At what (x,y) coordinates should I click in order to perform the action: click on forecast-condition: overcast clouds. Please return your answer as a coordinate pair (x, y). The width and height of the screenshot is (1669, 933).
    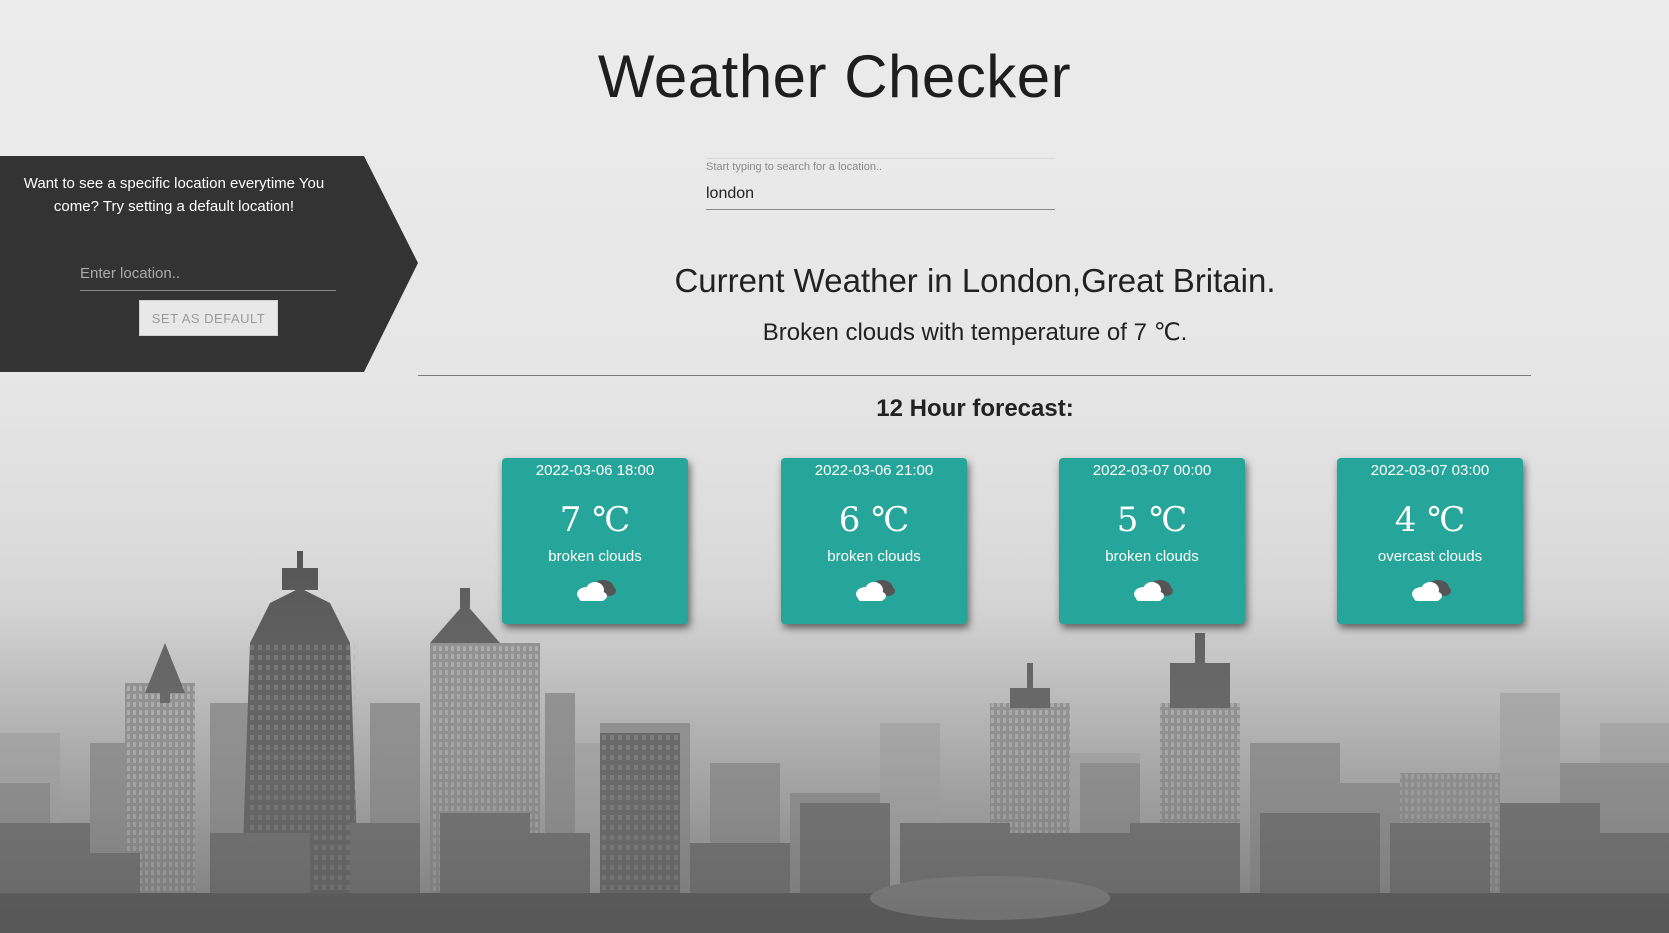
    Looking at the image, I should click on (1430, 556).